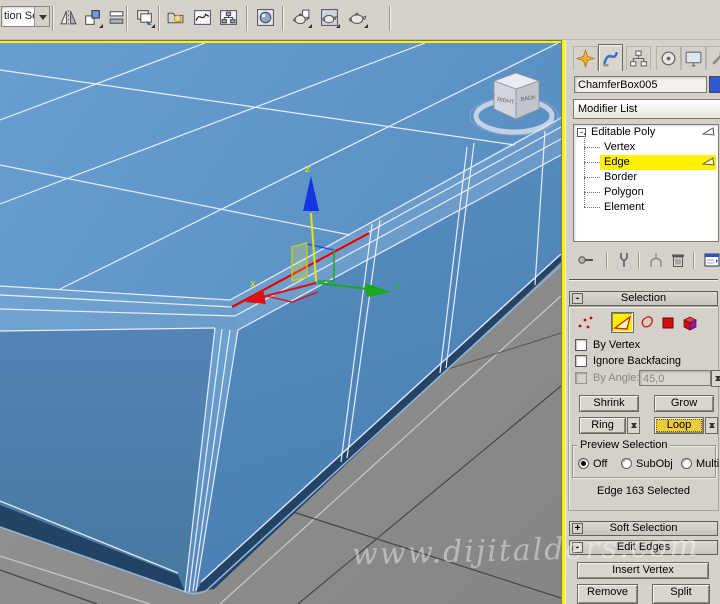 Image resolution: width=720 pixels, height=604 pixels. I want to click on ring-button: Ring, so click(602, 425).